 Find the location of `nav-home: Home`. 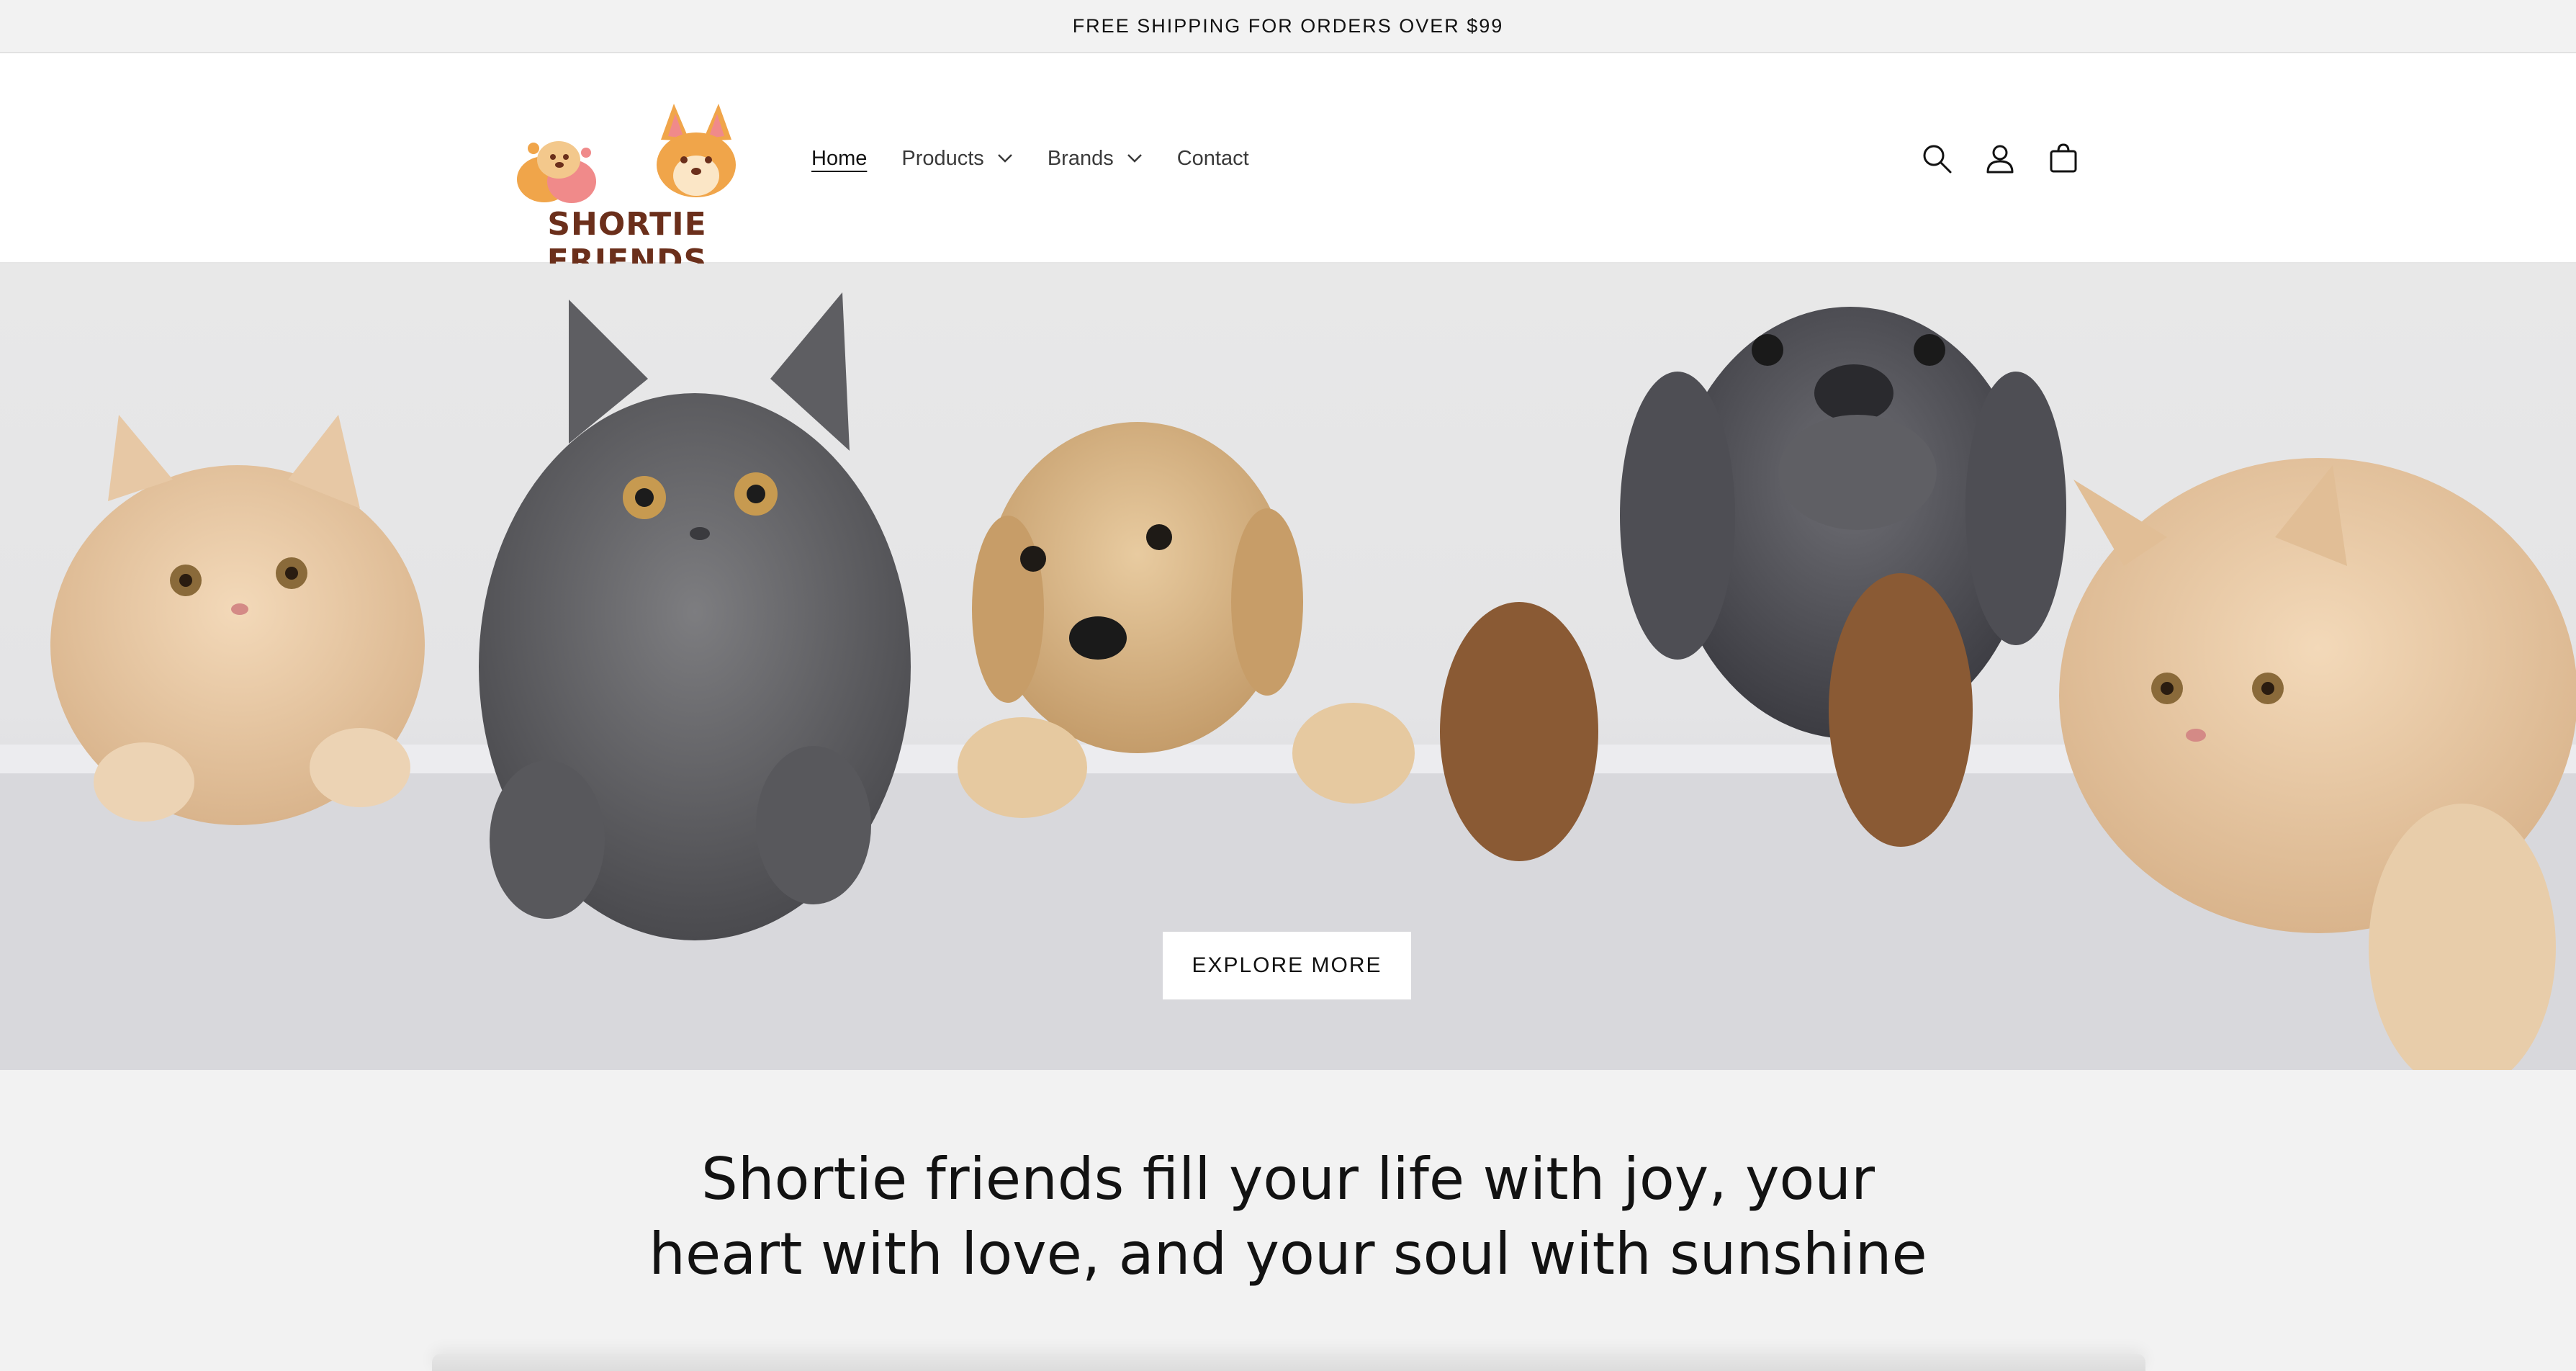

nav-home: Home is located at coordinates (839, 159).